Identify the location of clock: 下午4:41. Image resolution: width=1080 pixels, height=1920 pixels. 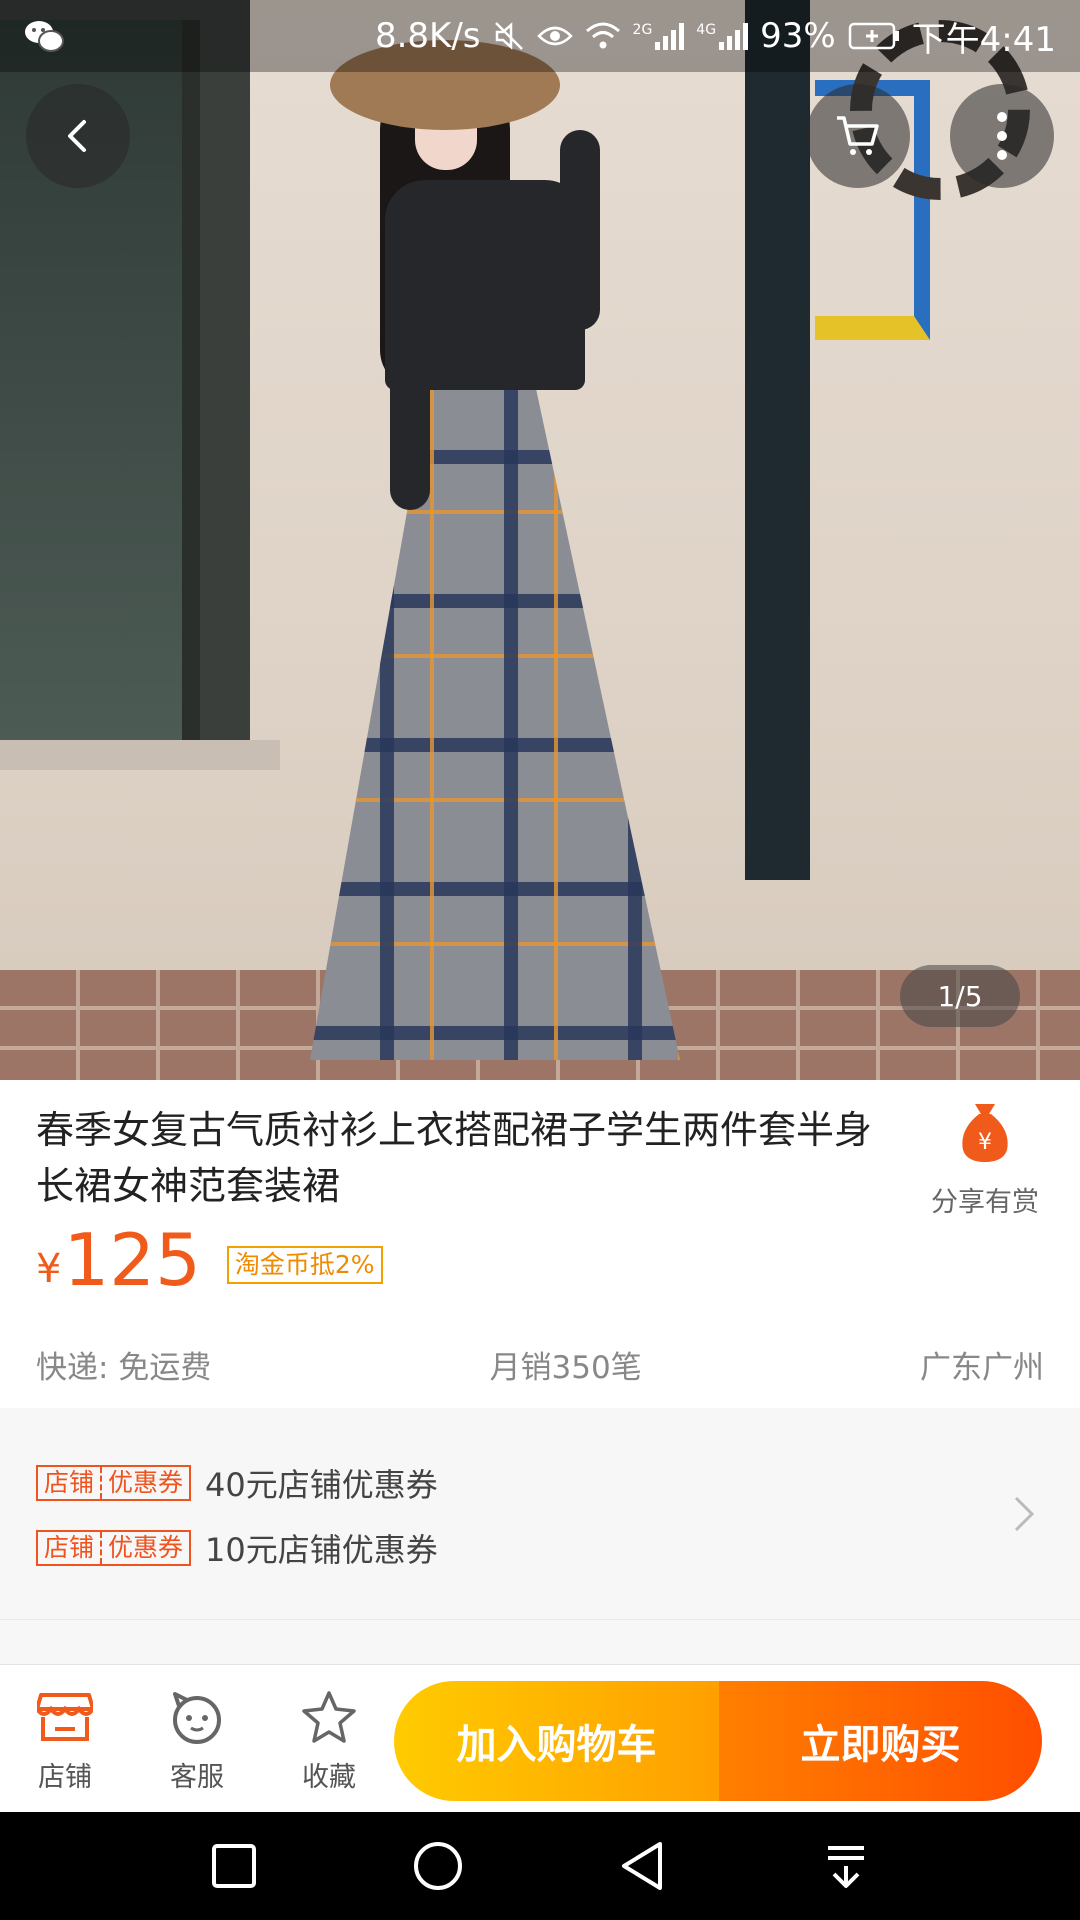
(983, 39).